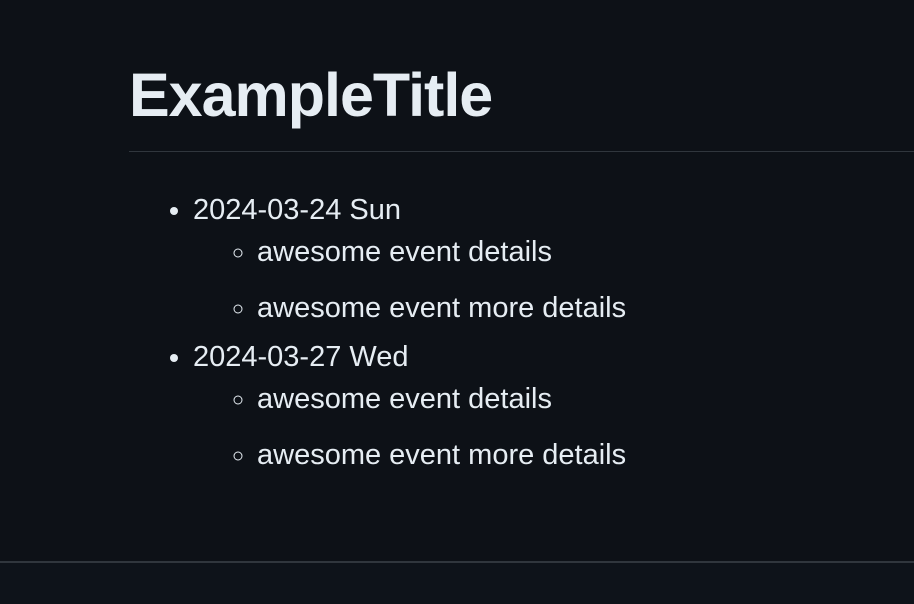 The image size is (914, 604). What do you see at coordinates (457, 583) in the screenshot?
I see `footer-area` at bounding box center [457, 583].